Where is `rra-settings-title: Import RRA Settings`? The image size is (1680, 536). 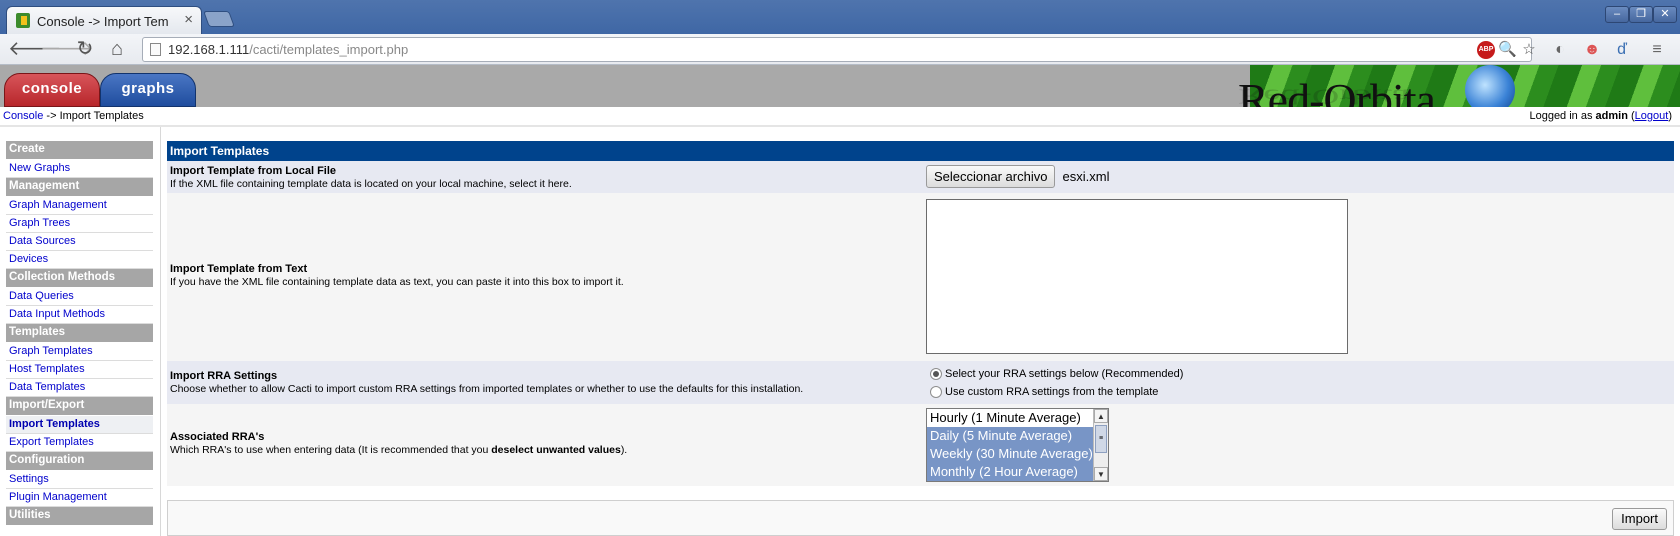
rra-settings-title: Import RRA Settings is located at coordinates (224, 376).